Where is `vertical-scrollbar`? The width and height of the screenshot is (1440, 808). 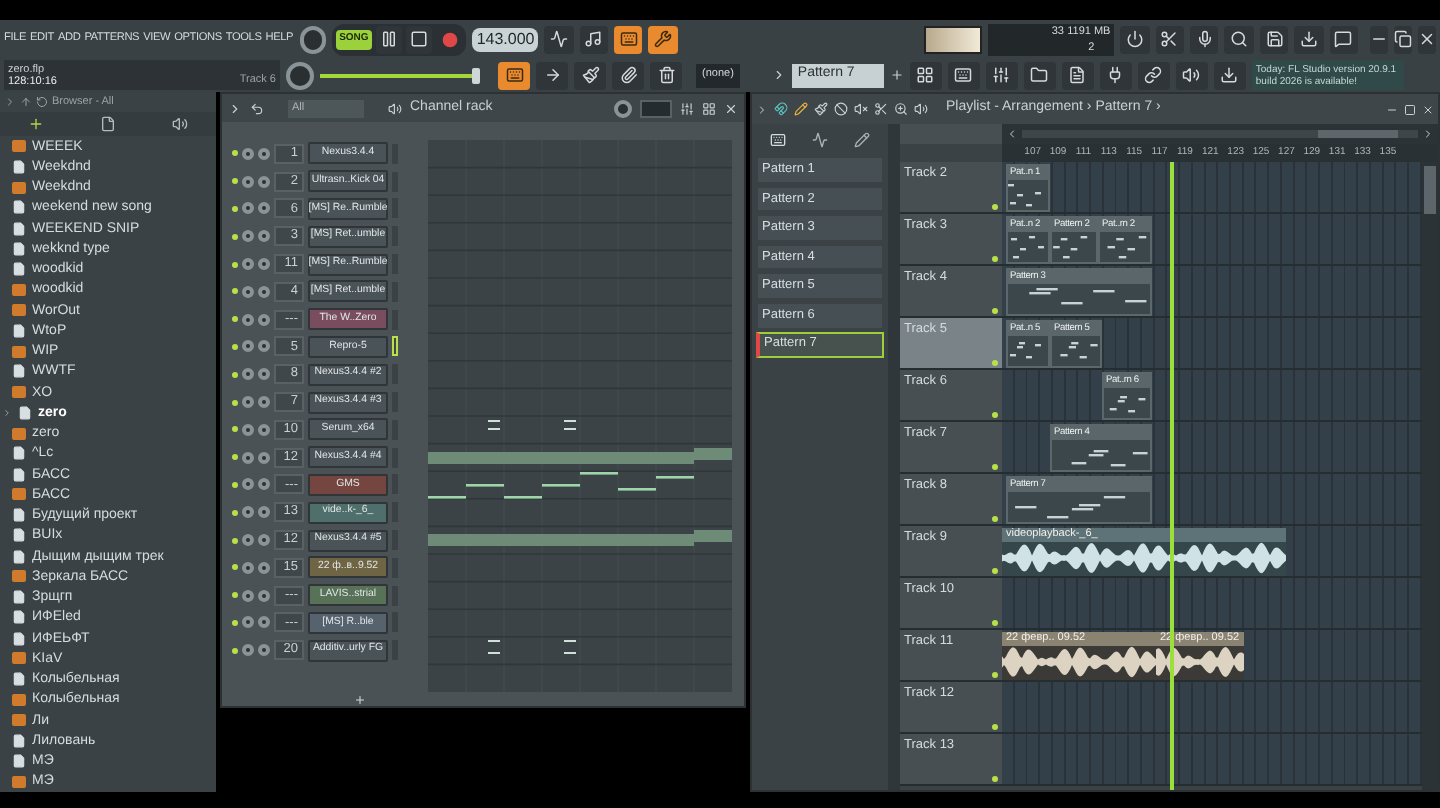 vertical-scrollbar is located at coordinates (1430, 476).